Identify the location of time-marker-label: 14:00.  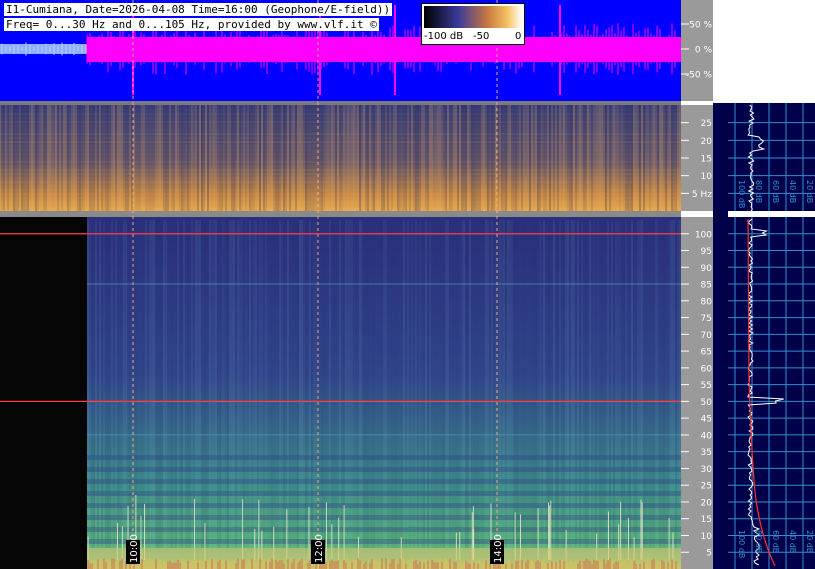
(498, 548).